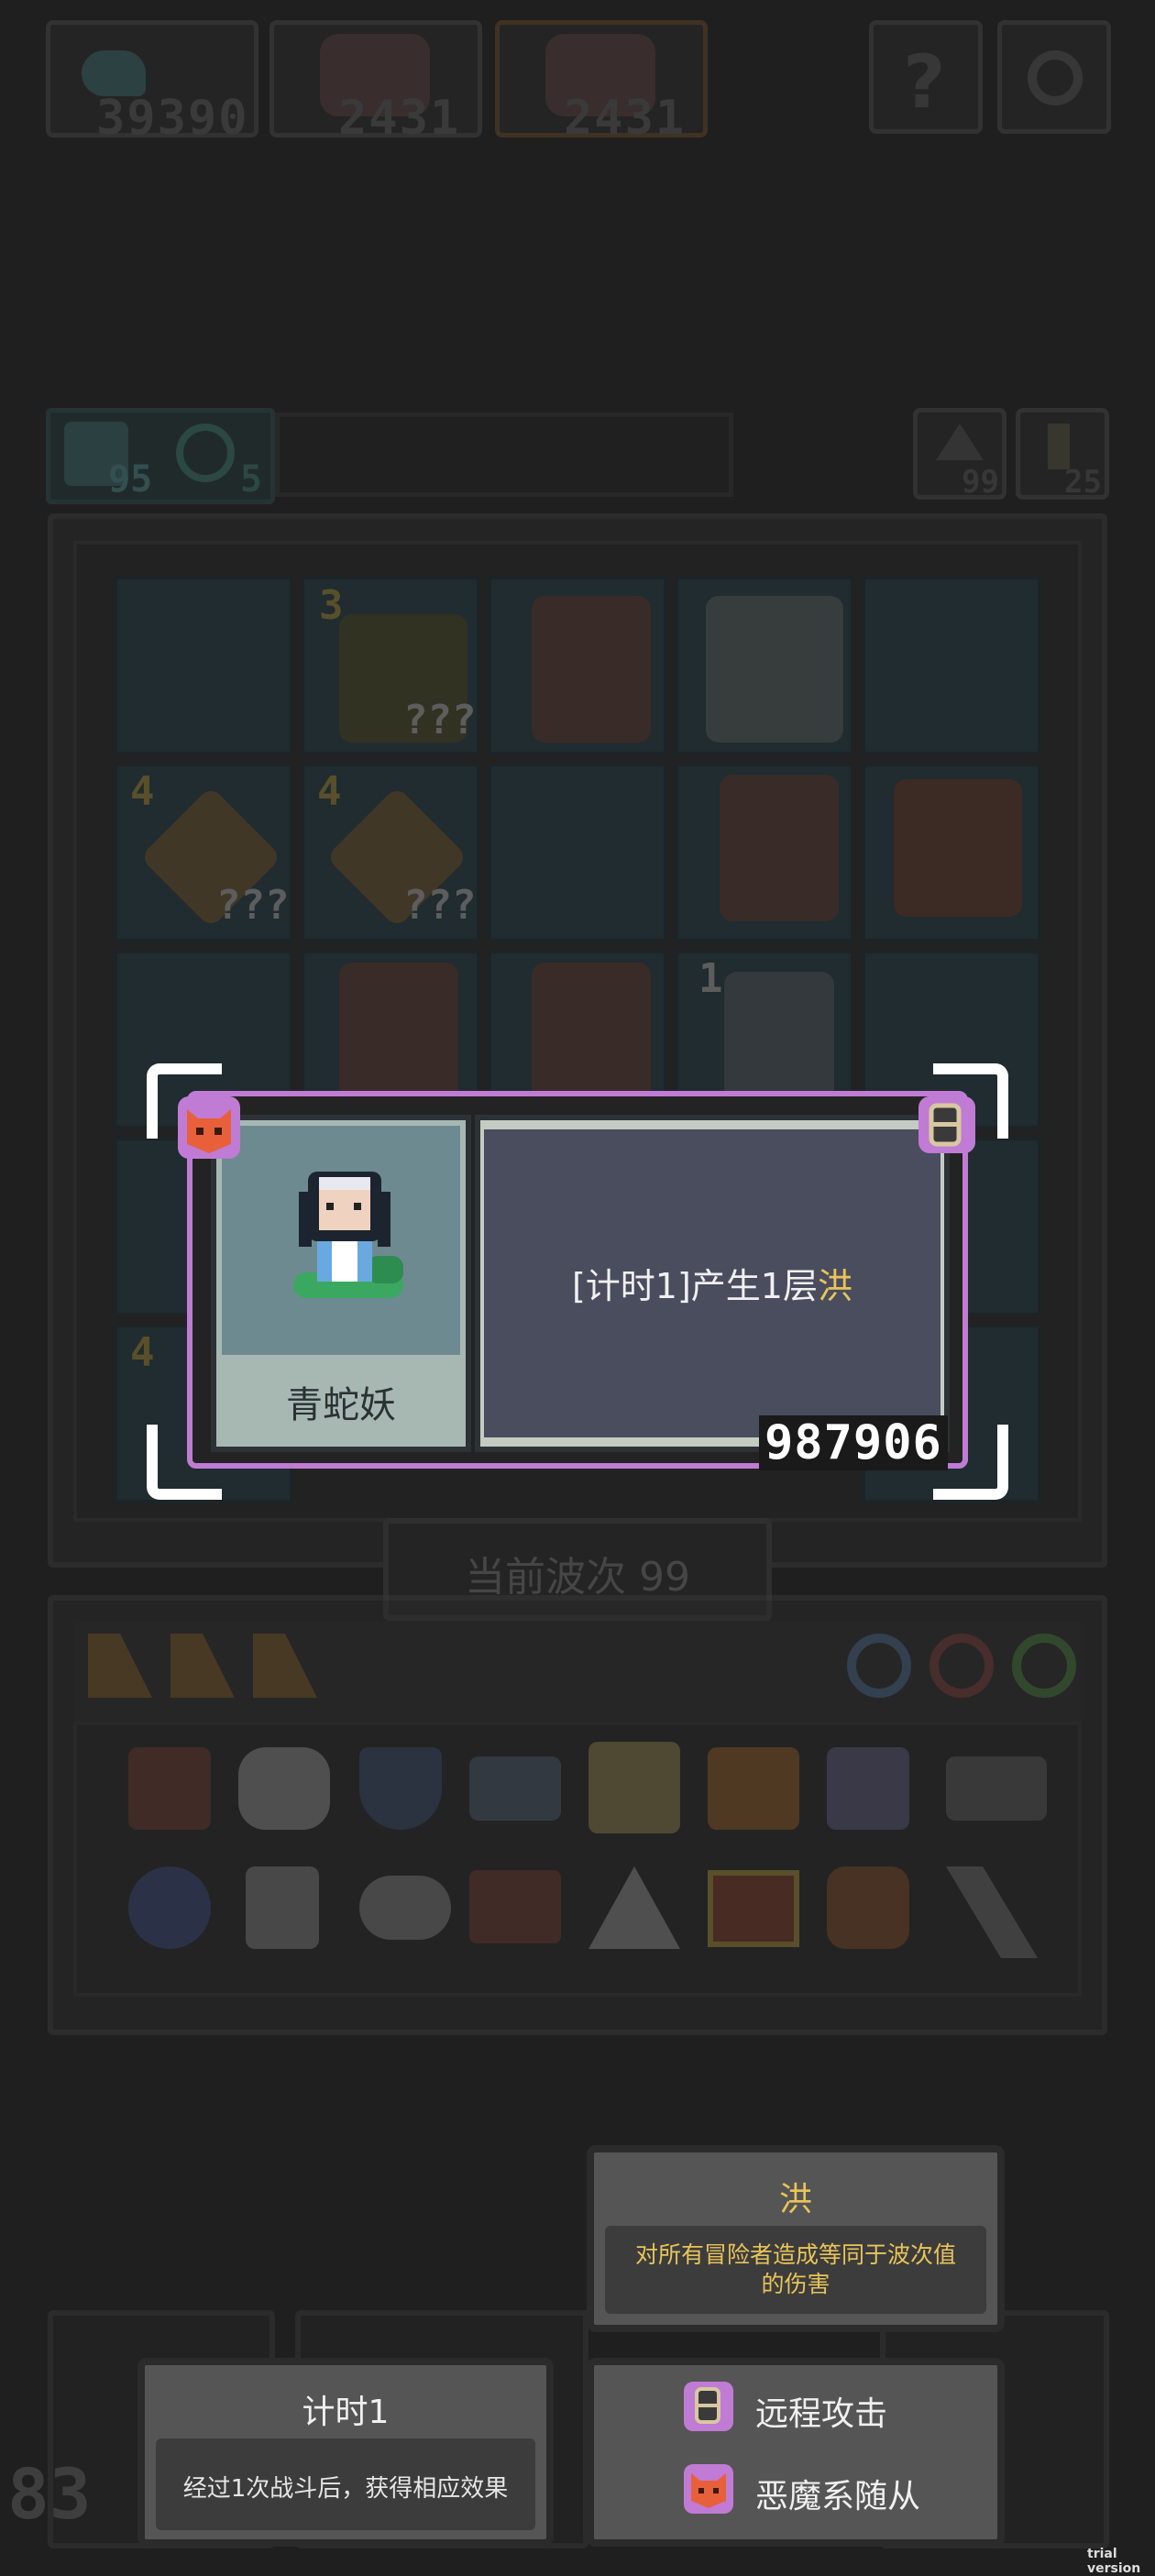 Image resolution: width=1155 pixels, height=2576 pixels. I want to click on green-ring-icon, so click(1044, 1666).